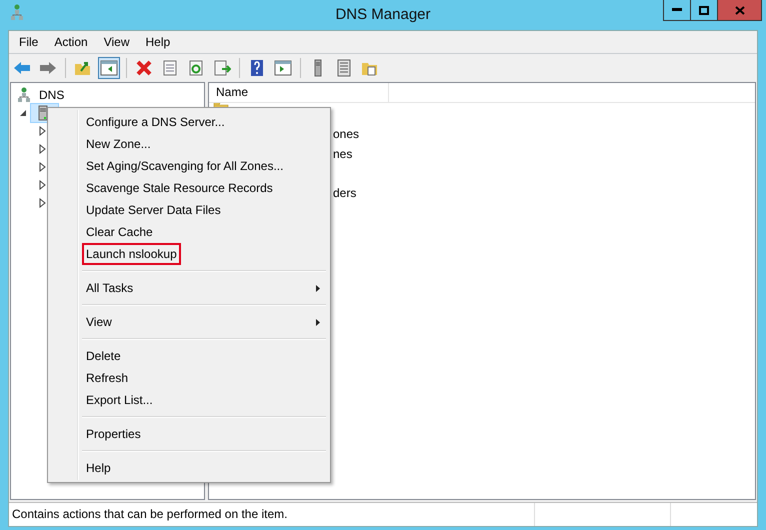 This screenshot has height=530, width=766. Describe the element at coordinates (119, 232) in the screenshot. I see `context-menu-item: Clear Cache` at that location.